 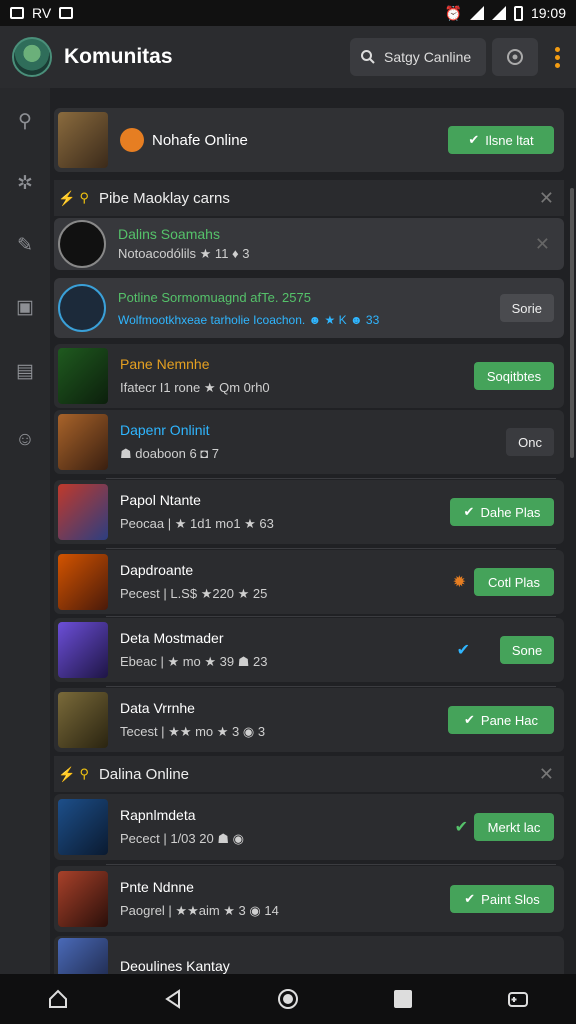 What do you see at coordinates (572, 323) in the screenshot?
I see `scrollbar` at bounding box center [572, 323].